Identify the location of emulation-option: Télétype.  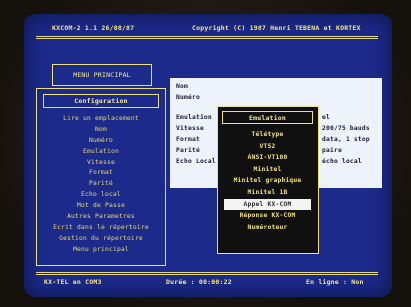
(267, 135).